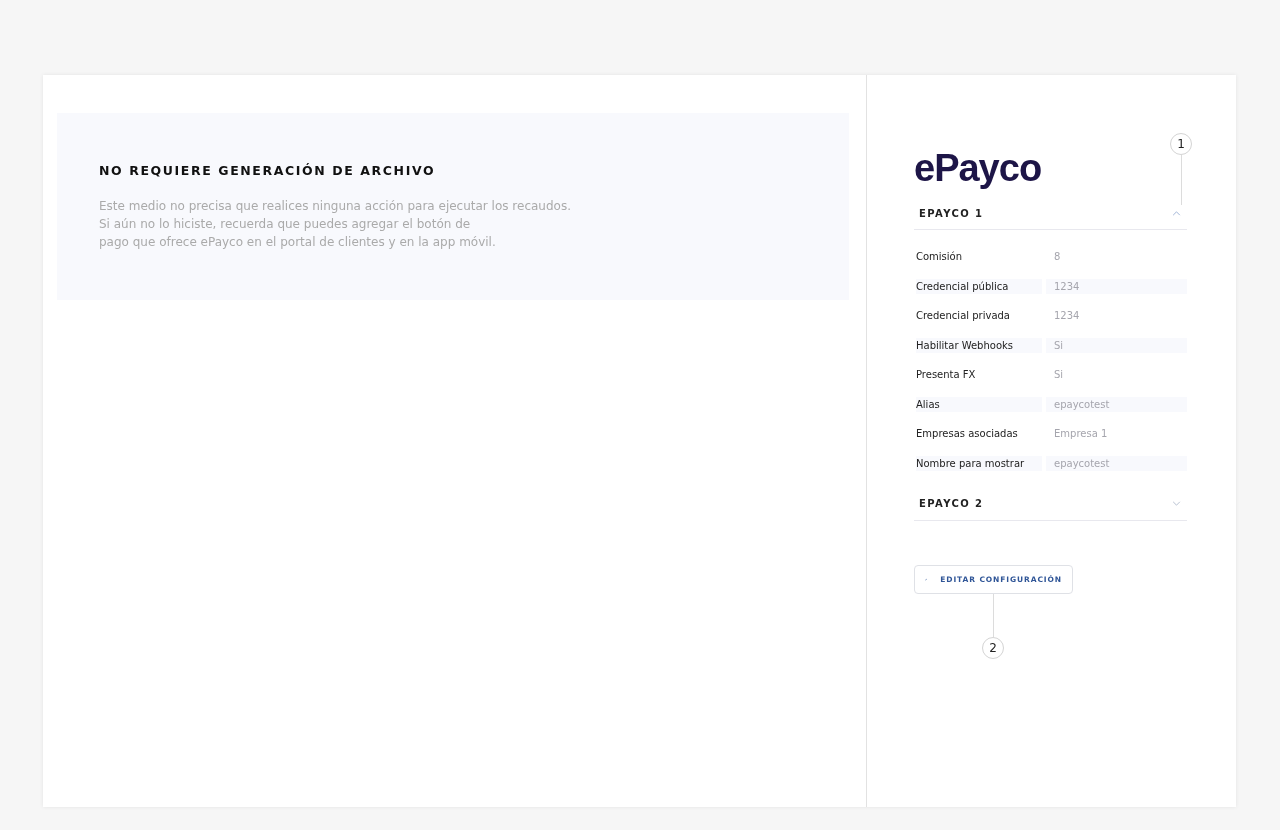 The width and height of the screenshot is (1280, 830). I want to click on field-label: Alias, so click(979, 404).